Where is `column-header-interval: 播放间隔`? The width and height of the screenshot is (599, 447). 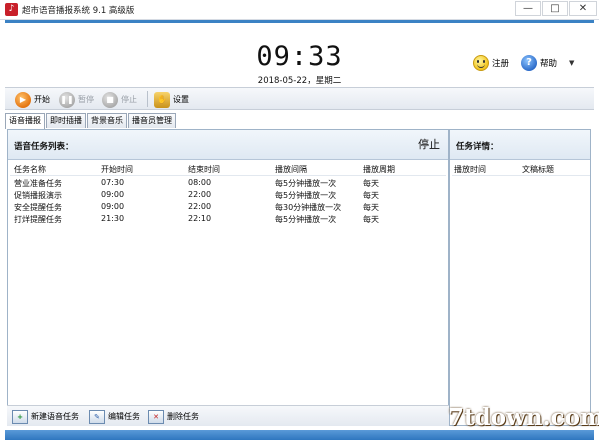 column-header-interval: 播放间隔 is located at coordinates (291, 169).